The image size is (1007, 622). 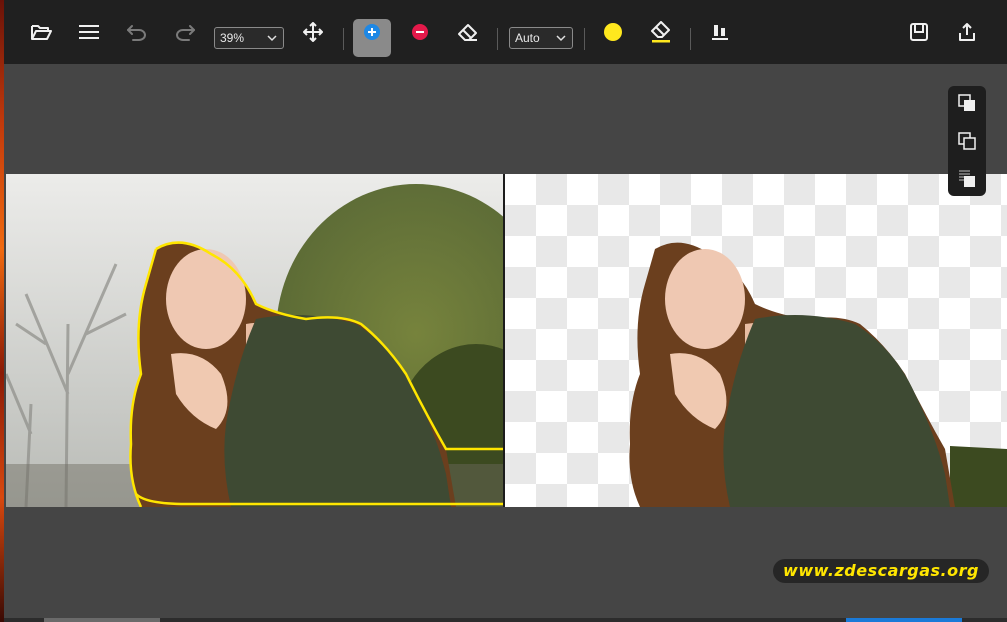 I want to click on top-toolbar: 39% Auto, so click(x=505, y=32).